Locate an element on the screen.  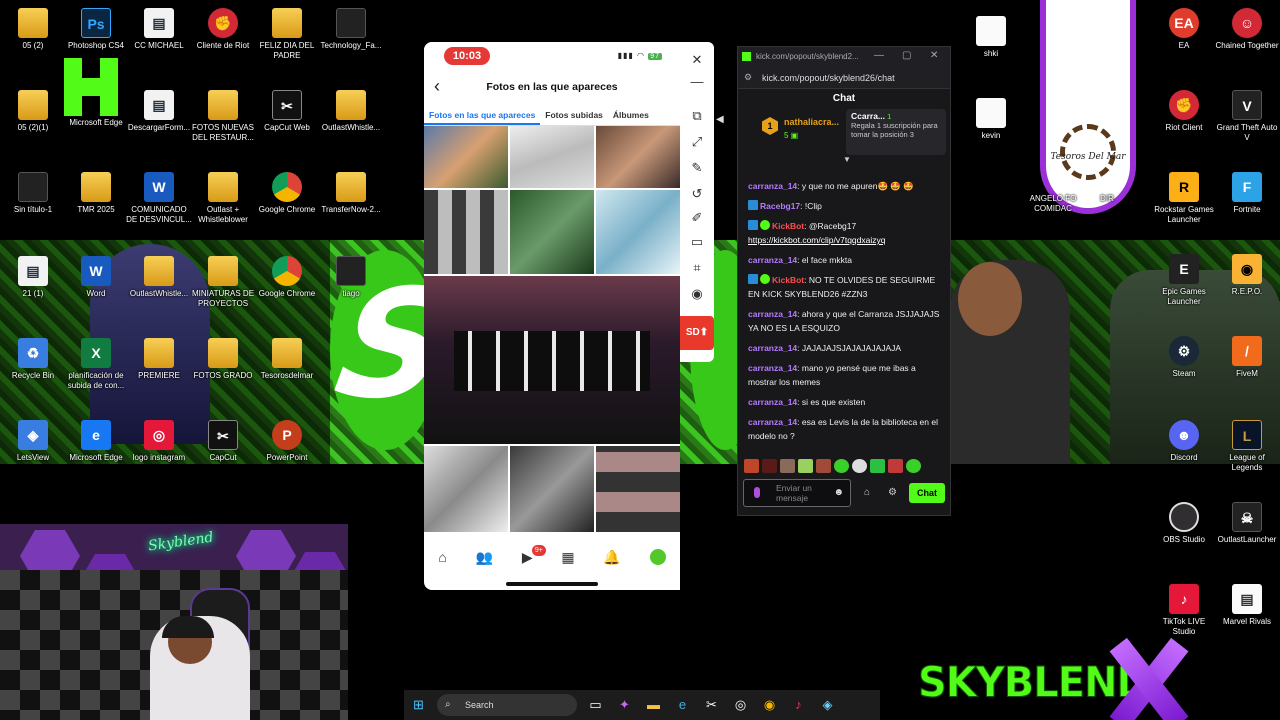
desktop-icon: ANGELO FO COMIDAC is located at coordinates (1053, 204).